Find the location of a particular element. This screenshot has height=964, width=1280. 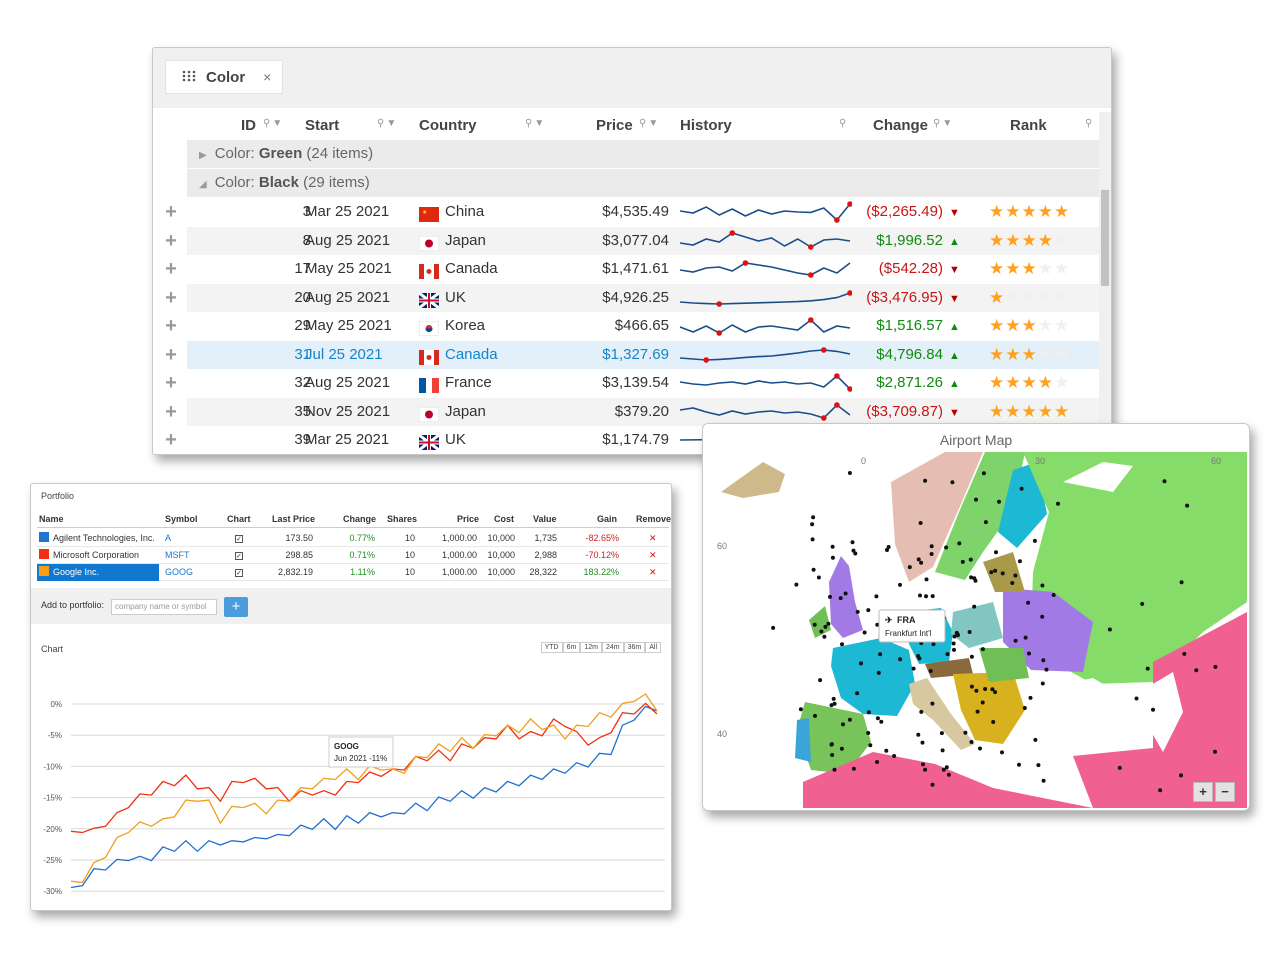

cell-price: 1,000.00 is located at coordinates (457, 538).